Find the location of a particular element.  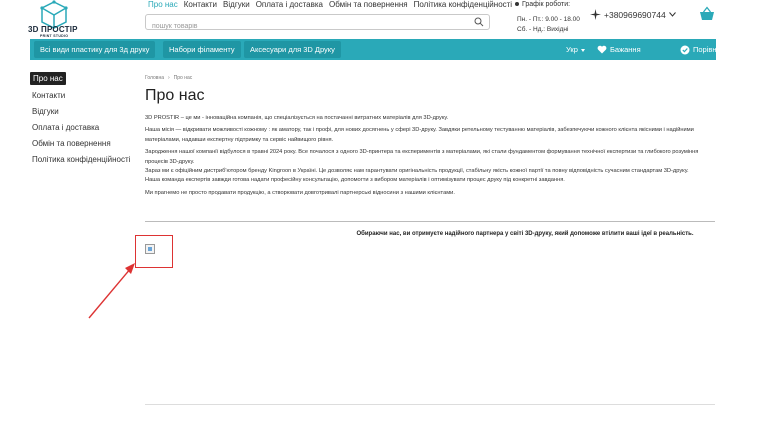

compare-link: Порівняння is located at coordinates (706, 49).